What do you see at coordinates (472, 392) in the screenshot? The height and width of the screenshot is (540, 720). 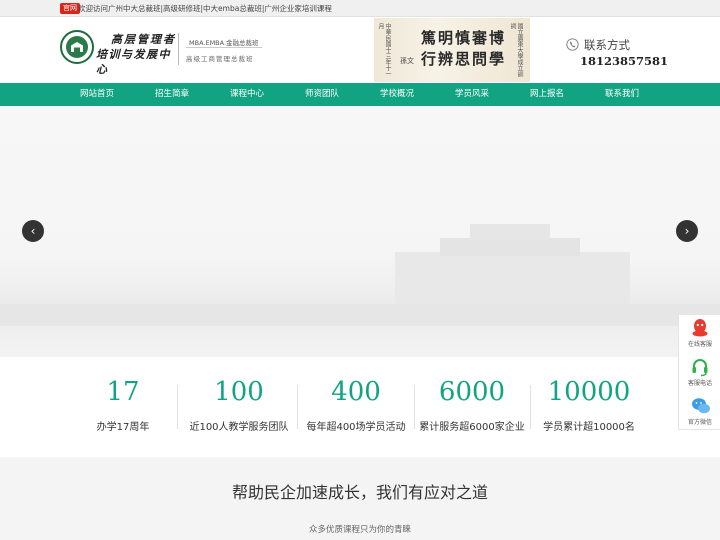 I see `stat-value: 6000` at bounding box center [472, 392].